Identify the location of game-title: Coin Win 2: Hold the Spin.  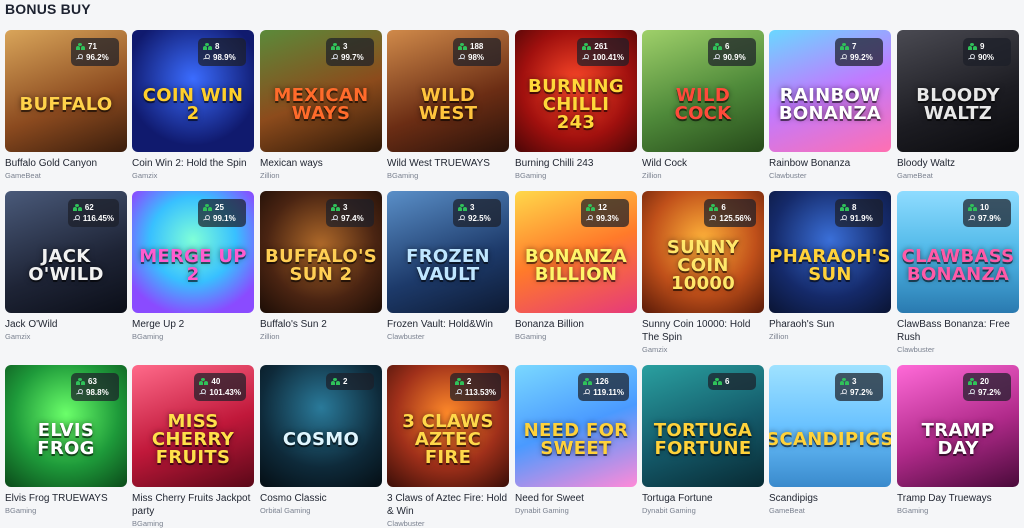
(192, 163).